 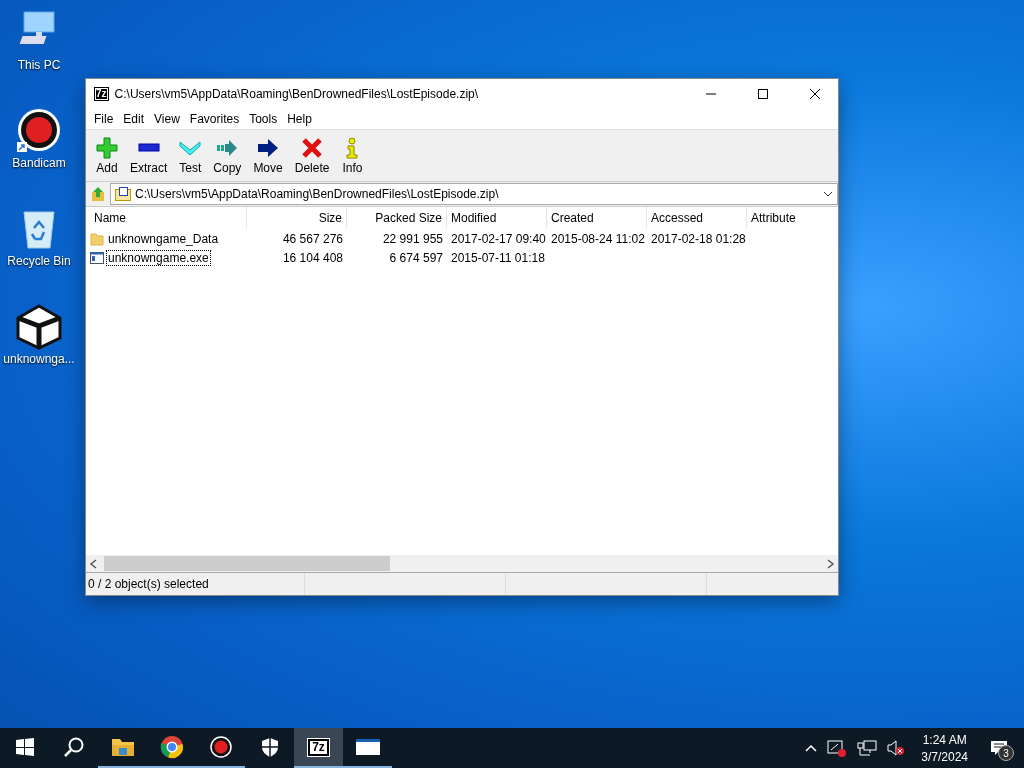 What do you see at coordinates (107, 147) in the screenshot?
I see `plus-icon` at bounding box center [107, 147].